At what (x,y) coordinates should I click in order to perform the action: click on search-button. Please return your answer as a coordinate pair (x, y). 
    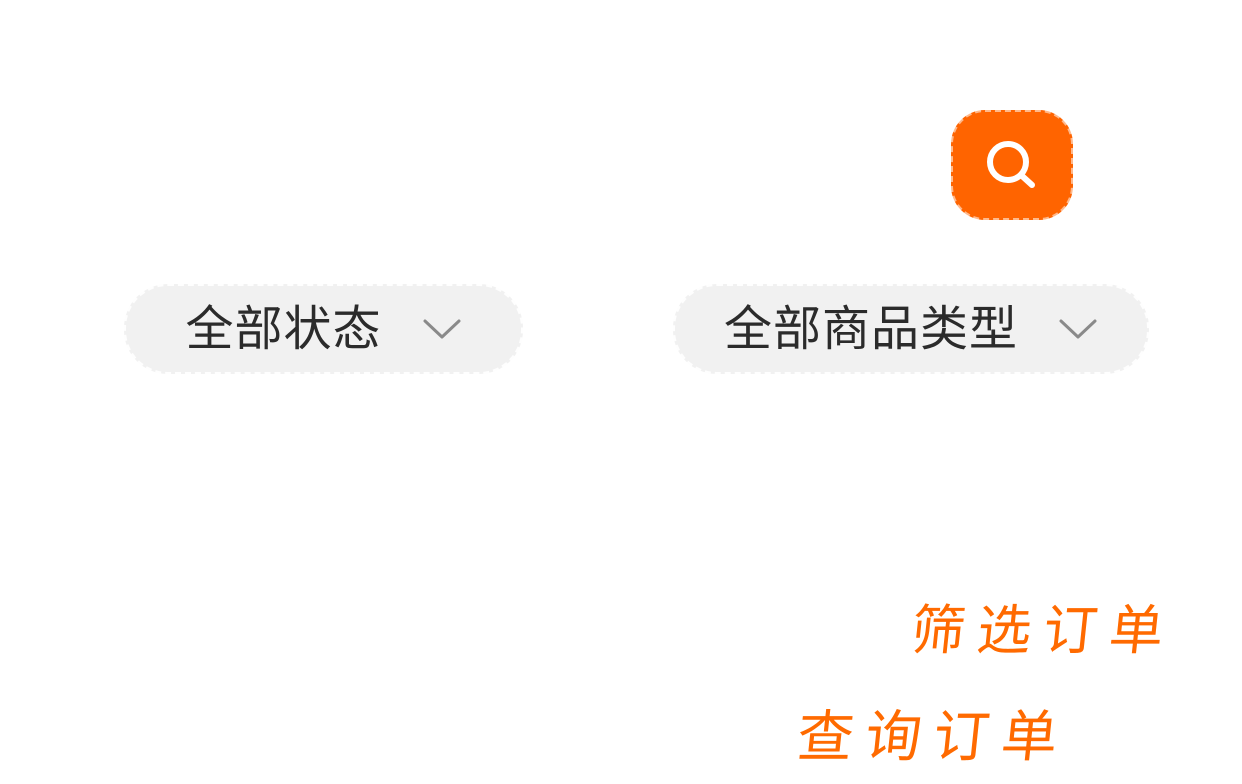
    Looking at the image, I should click on (1012, 165).